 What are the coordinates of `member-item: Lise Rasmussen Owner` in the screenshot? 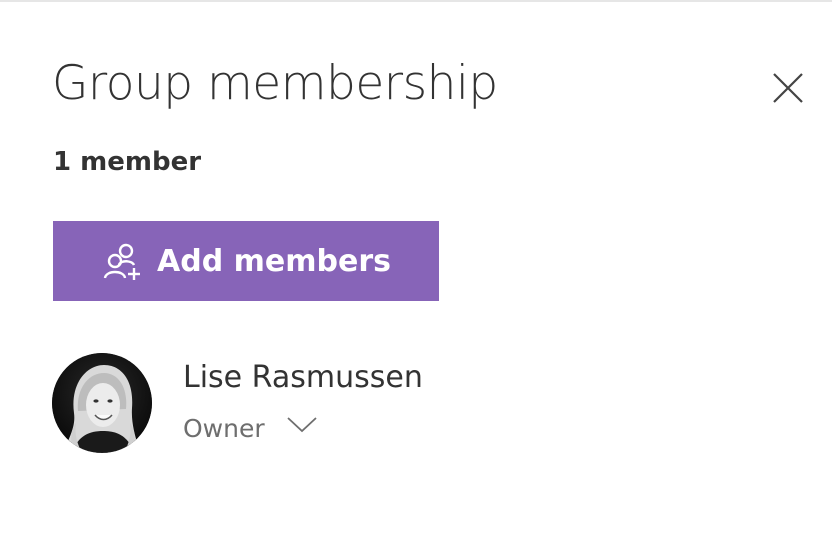 It's located at (352, 403).